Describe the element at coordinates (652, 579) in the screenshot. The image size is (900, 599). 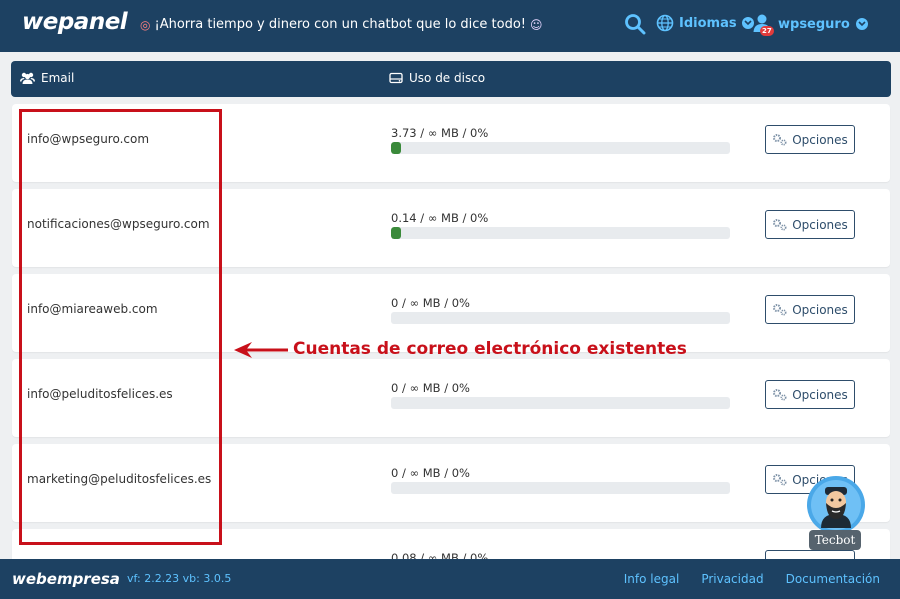
I see `footer-link-info-legal: Info legal` at that location.